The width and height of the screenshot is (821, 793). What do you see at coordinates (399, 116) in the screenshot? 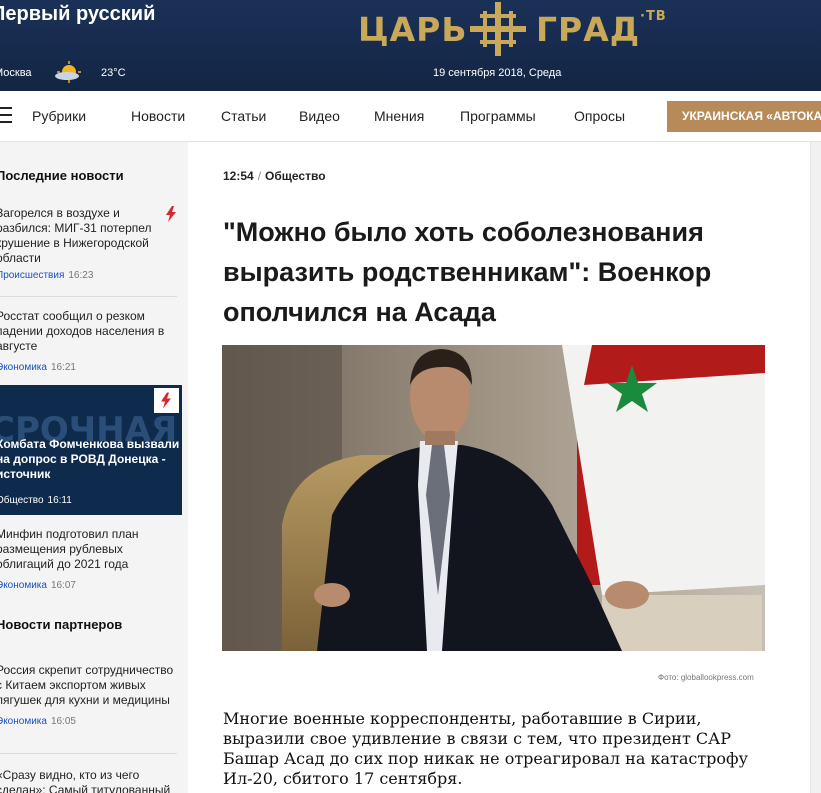
I see `nav-item-opinions: Мнения` at bounding box center [399, 116].